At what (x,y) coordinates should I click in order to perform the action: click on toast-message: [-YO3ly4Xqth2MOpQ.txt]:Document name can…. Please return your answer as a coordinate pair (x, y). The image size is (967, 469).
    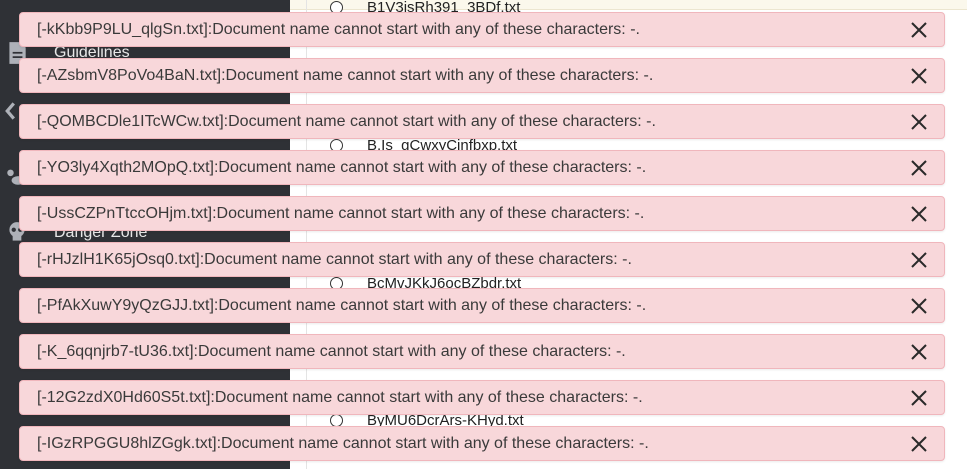
    Looking at the image, I should click on (342, 167).